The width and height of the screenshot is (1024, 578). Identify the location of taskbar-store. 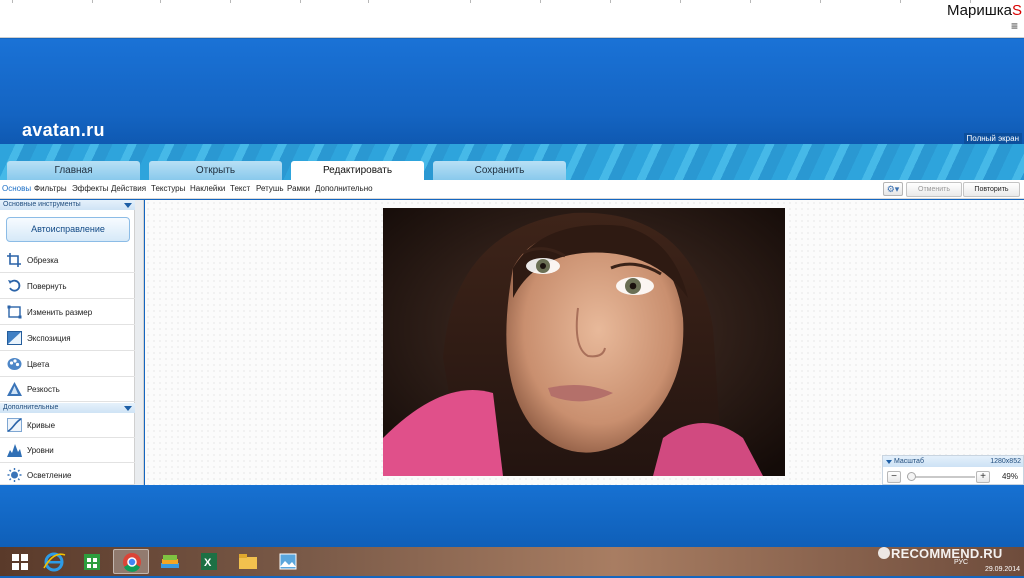
(92, 561).